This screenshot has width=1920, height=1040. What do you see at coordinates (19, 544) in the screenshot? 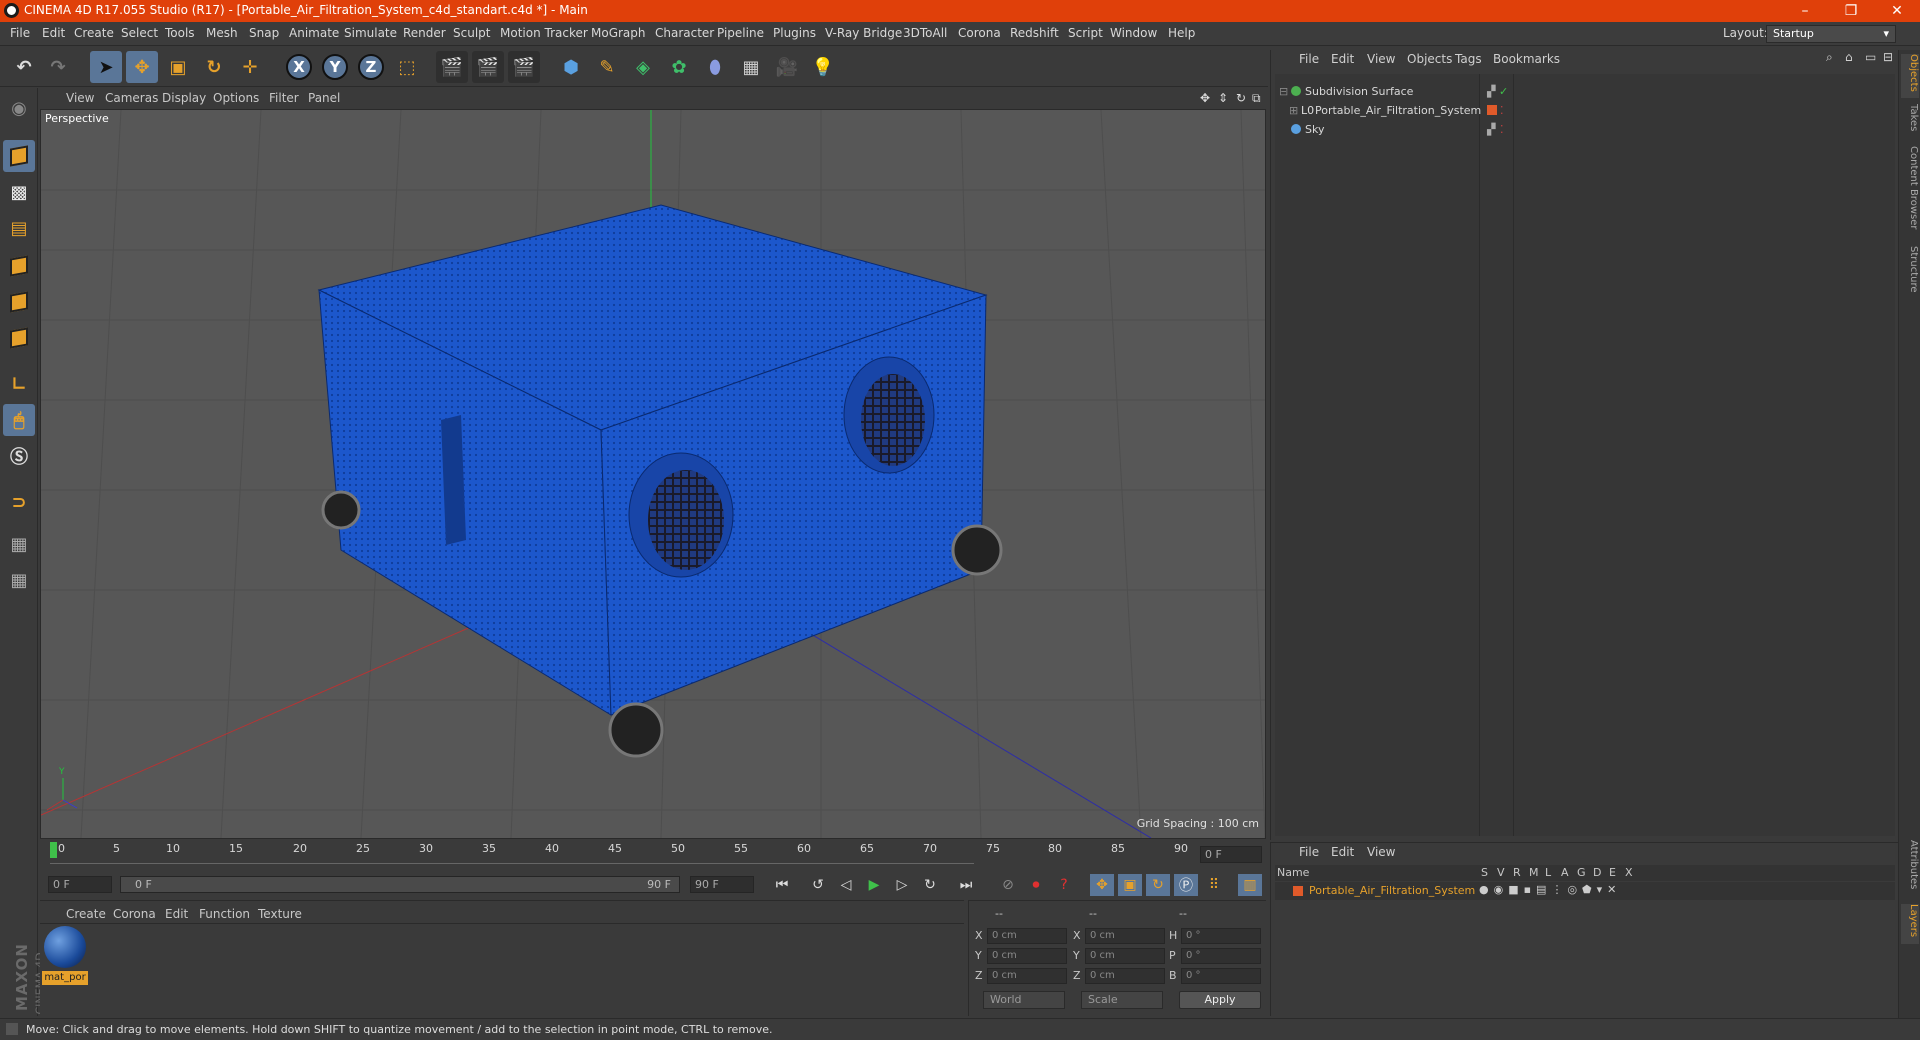
I see `lock-workplane-button: ▦` at bounding box center [19, 544].